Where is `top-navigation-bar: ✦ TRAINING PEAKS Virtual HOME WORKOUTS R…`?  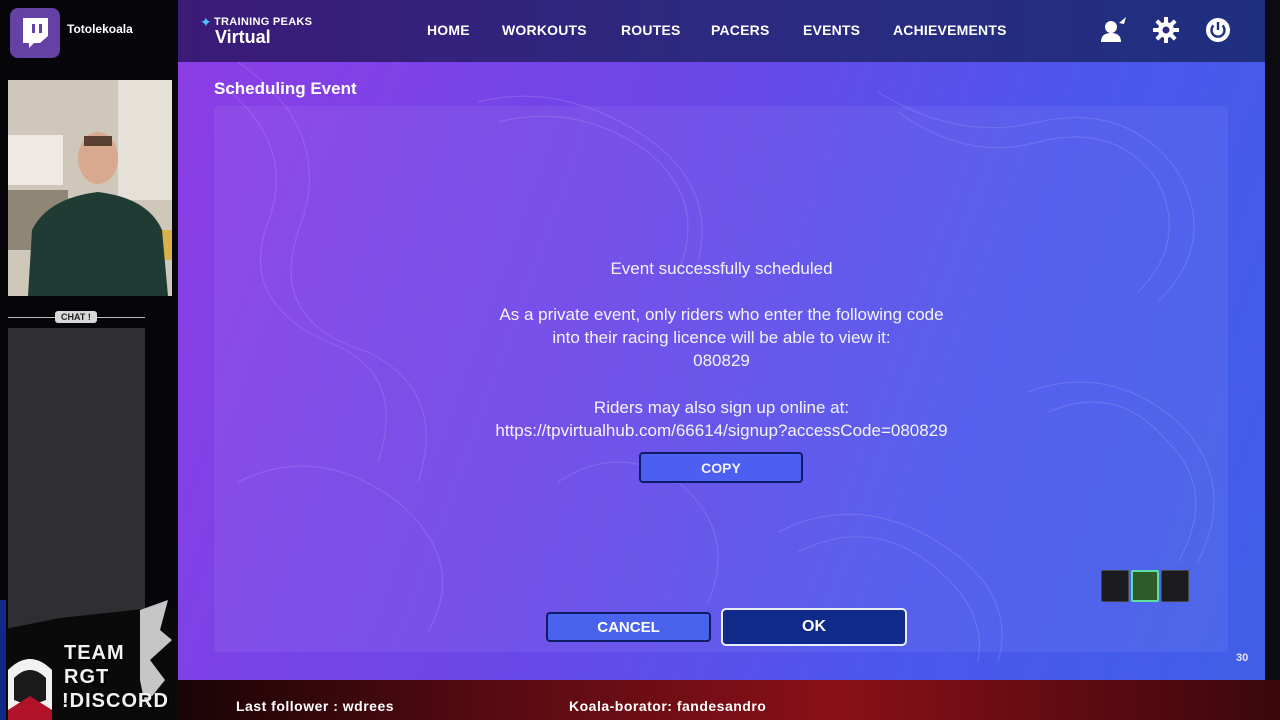 top-navigation-bar: ✦ TRAINING PEAKS Virtual HOME WORKOUTS R… is located at coordinates (721, 31).